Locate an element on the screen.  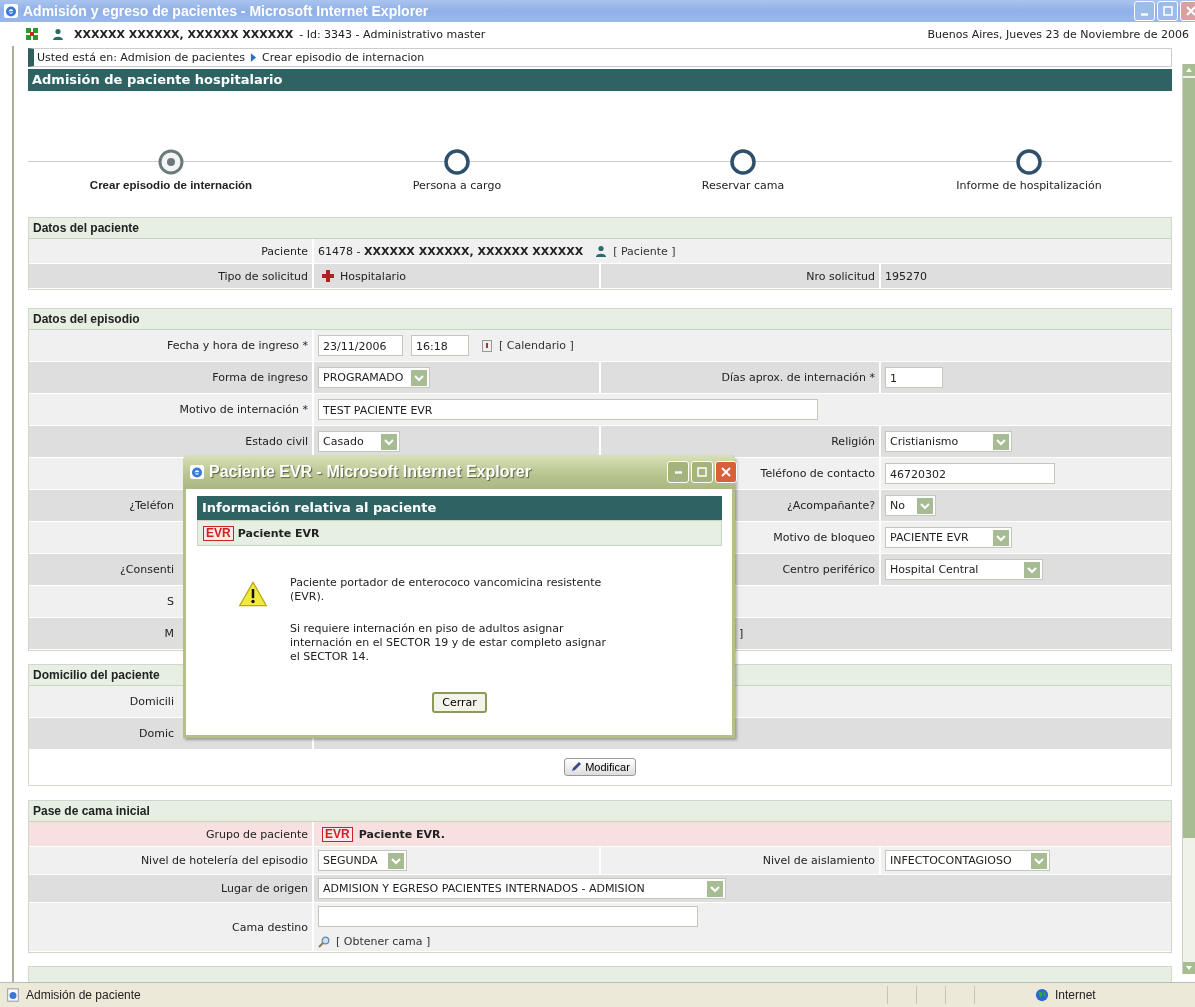
input-field: 16:18 is located at coordinates (440, 345).